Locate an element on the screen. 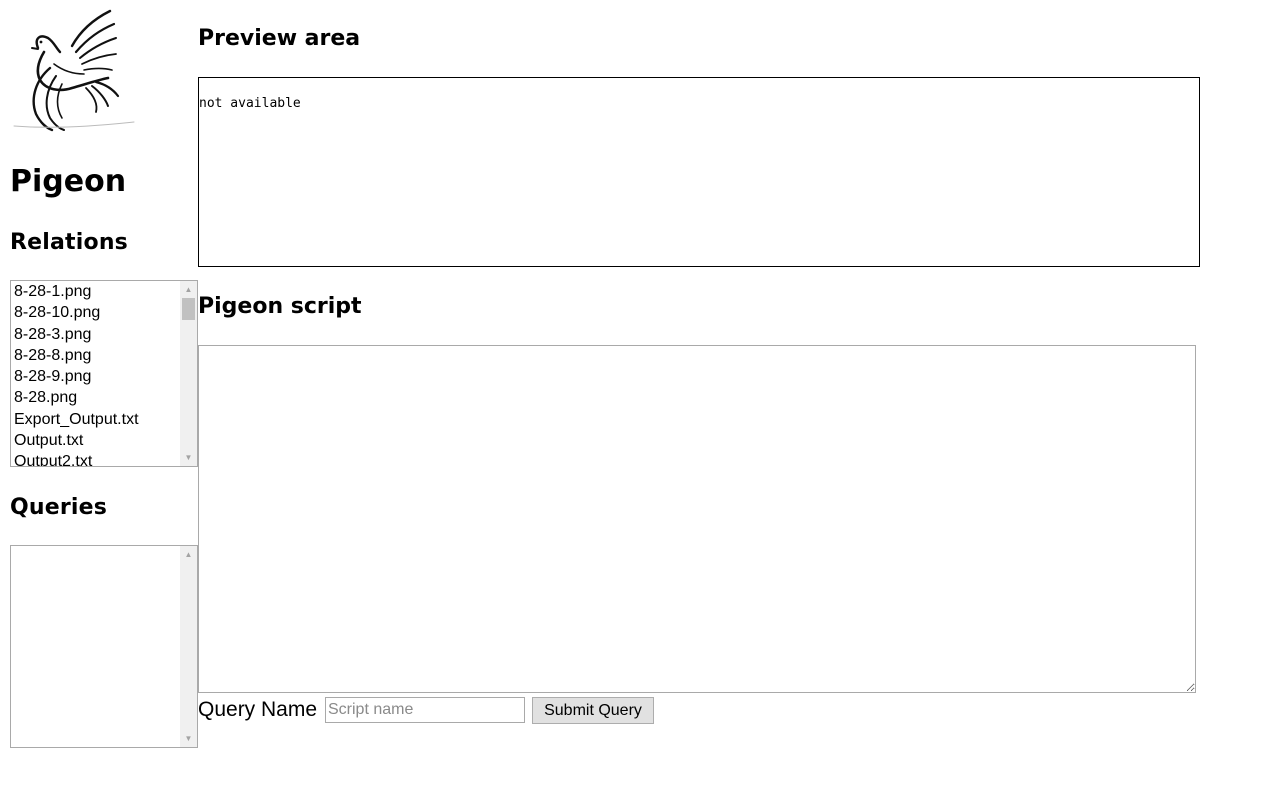 The image size is (1269, 811). submit-query-button: Submit Query is located at coordinates (593, 710).